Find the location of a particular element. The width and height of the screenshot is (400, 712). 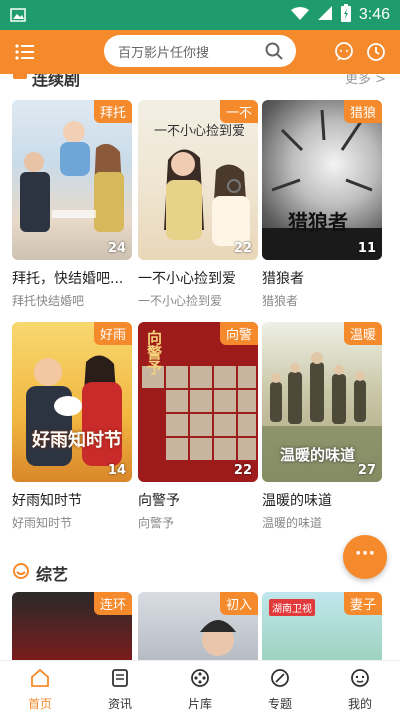

gallery-notification-icon is located at coordinates (18, 16).